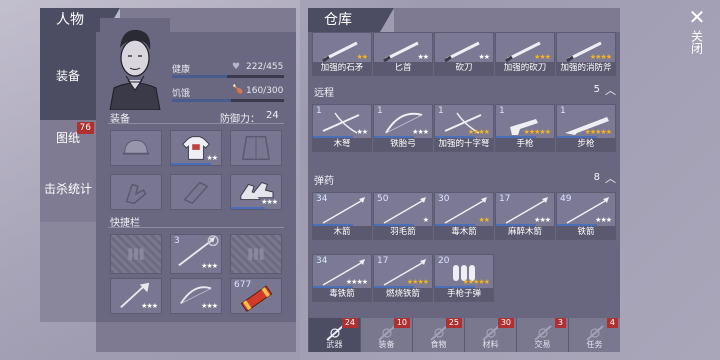 Image resolution: width=720 pixels, height=360 pixels. I want to click on inventory-item: ★★★ 加强的砍刀, so click(525, 54).